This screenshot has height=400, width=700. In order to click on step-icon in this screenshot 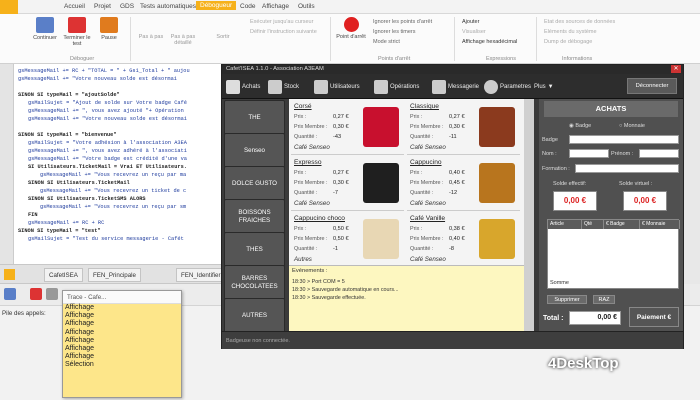, I will do `click(10, 294)`.